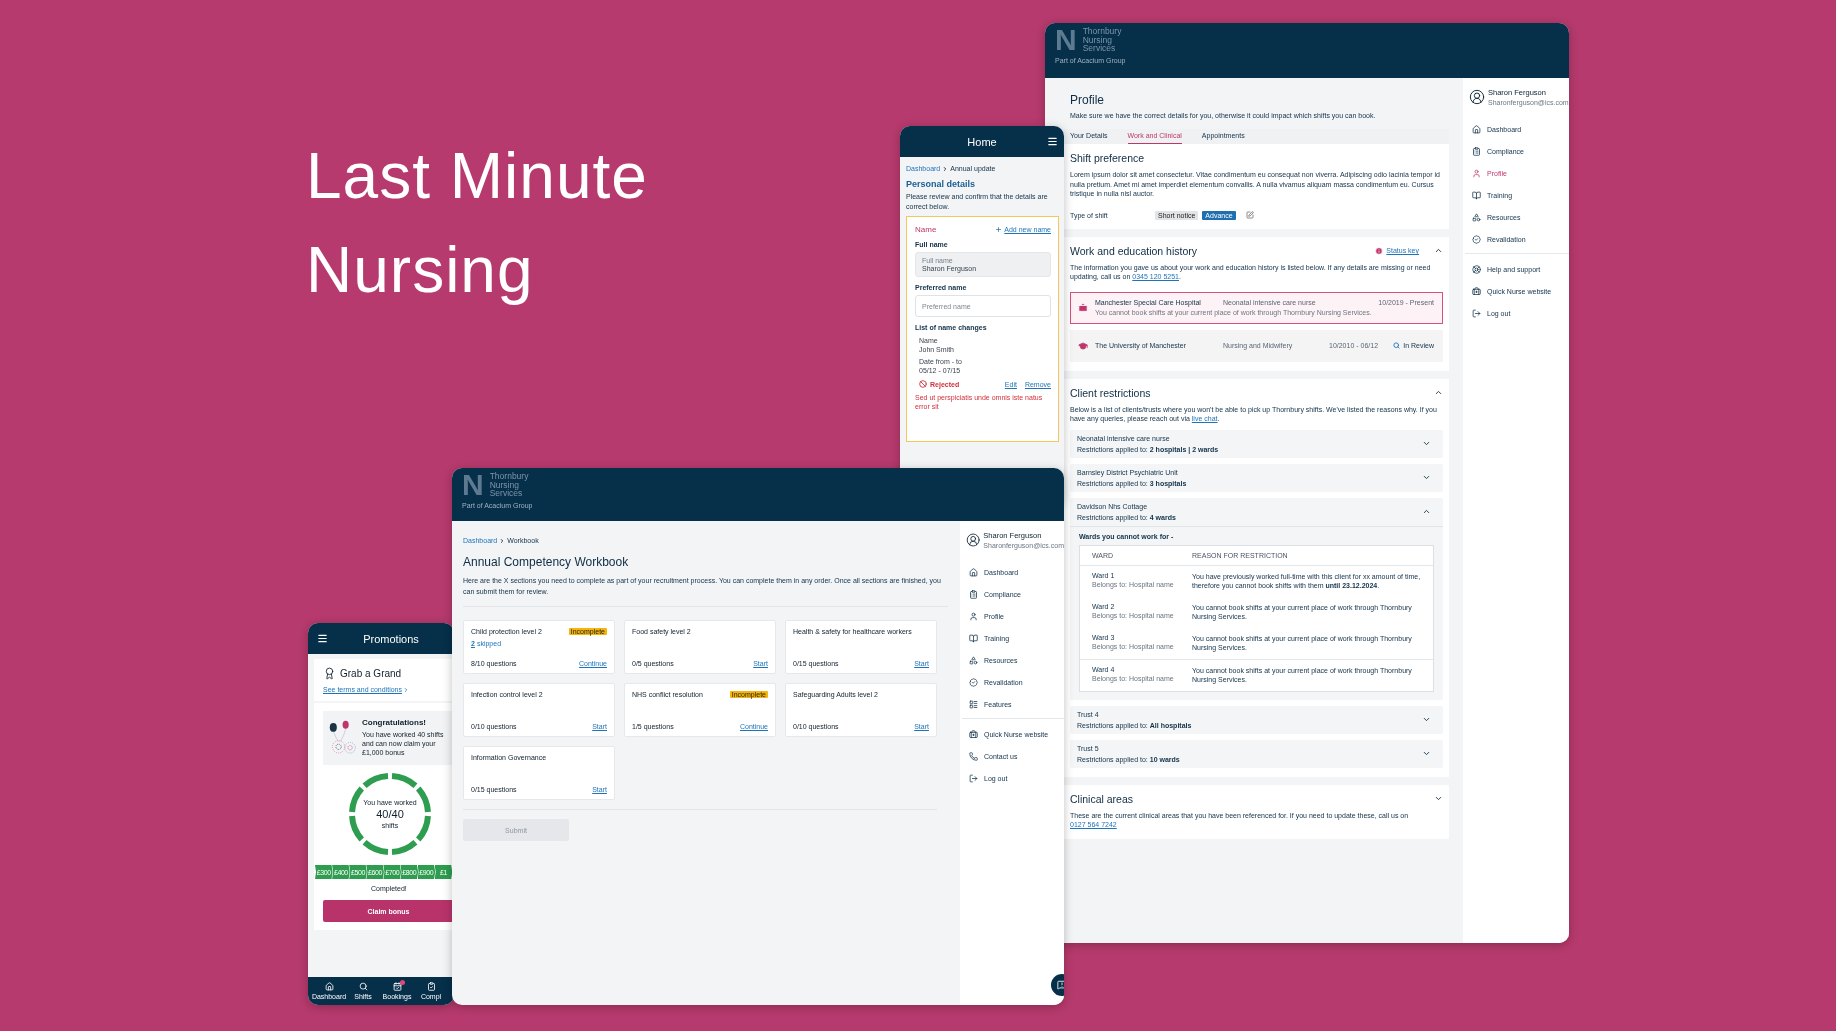 The width and height of the screenshot is (1836, 1031). Describe the element at coordinates (397, 986) in the screenshot. I see `calendar-icon` at that location.